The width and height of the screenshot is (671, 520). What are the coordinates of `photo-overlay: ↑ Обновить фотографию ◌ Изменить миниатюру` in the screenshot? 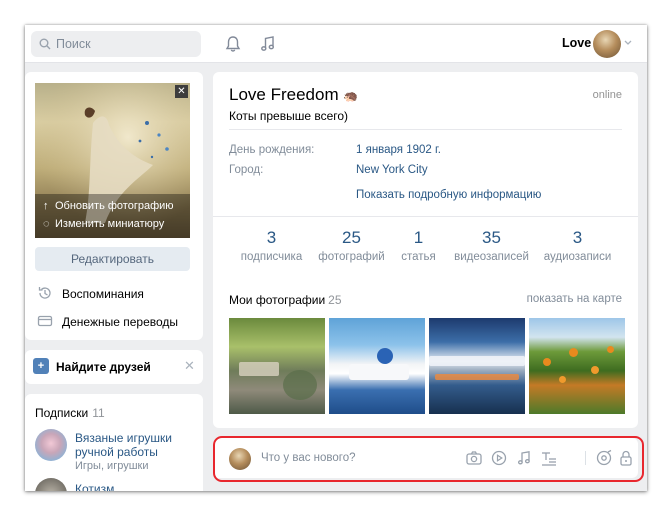 It's located at (112, 216).